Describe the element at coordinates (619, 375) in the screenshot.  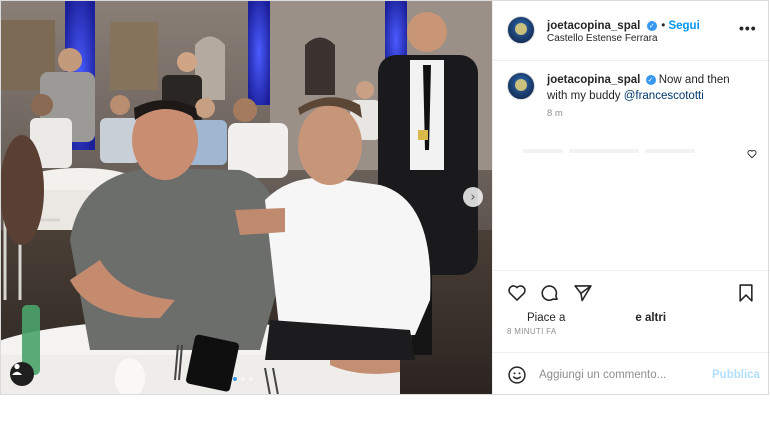
I see `comment-input` at that location.